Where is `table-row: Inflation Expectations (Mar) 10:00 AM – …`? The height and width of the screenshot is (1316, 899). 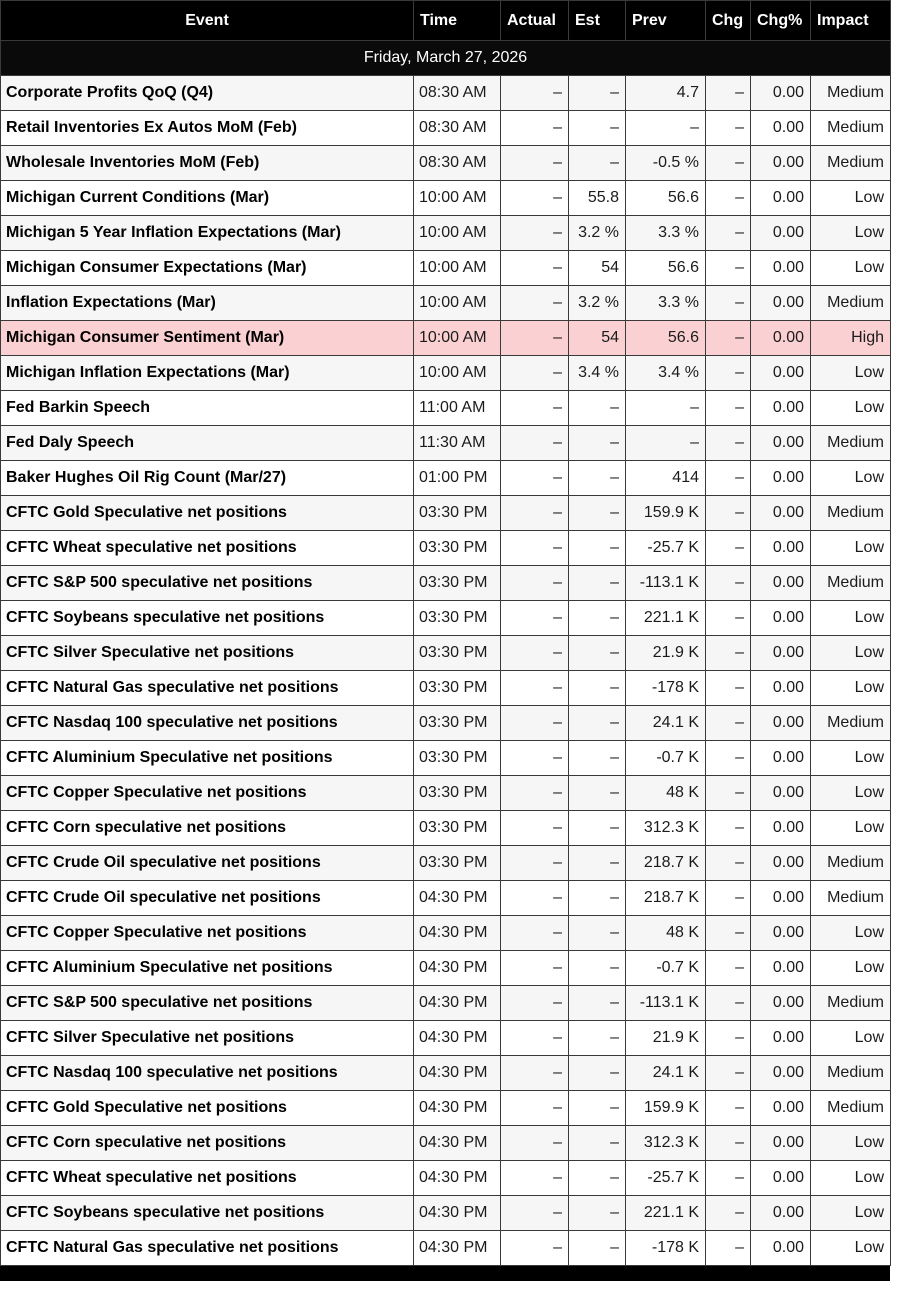 table-row: Inflation Expectations (Mar) 10:00 AM – … is located at coordinates (445, 303).